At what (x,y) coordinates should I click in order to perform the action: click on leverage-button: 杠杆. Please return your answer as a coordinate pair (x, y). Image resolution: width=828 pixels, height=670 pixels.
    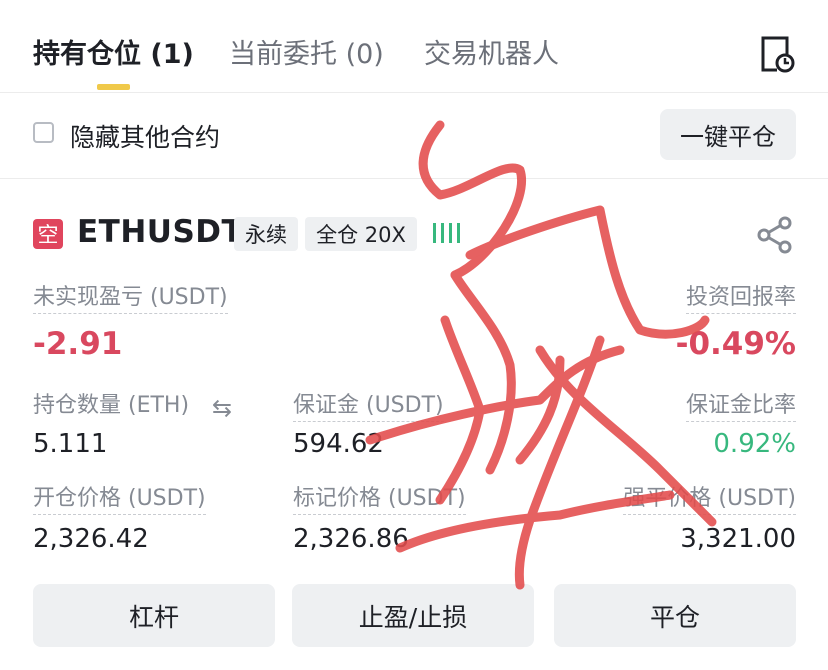
    Looking at the image, I should click on (154, 615).